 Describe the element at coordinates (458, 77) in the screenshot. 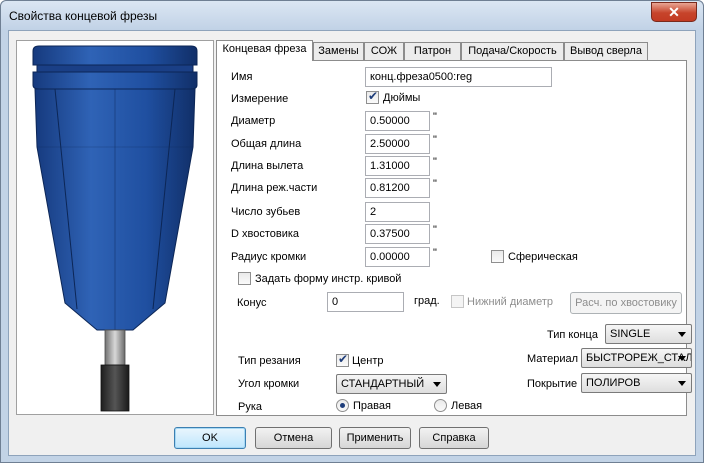

I see `name-field: конц.фреза0500:reg` at that location.